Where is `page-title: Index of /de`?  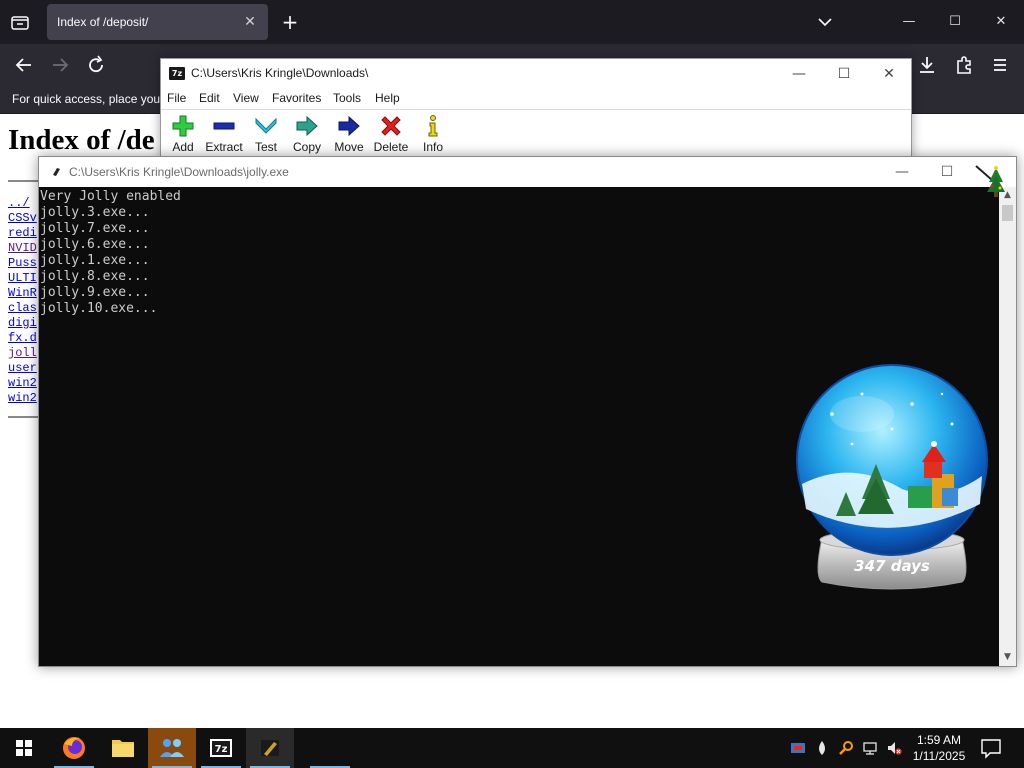 page-title: Index of /de is located at coordinates (81, 140).